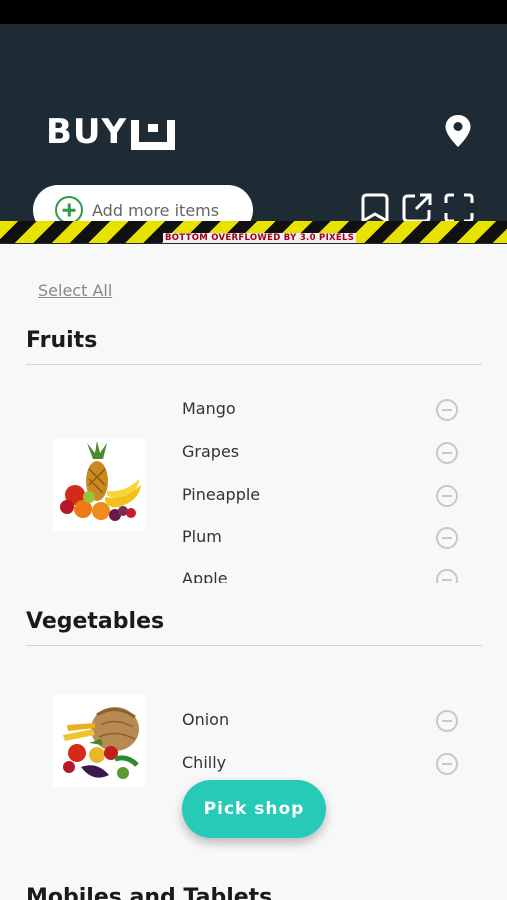  Describe the element at coordinates (375, 208) in the screenshot. I see `bookmark-icon` at that location.